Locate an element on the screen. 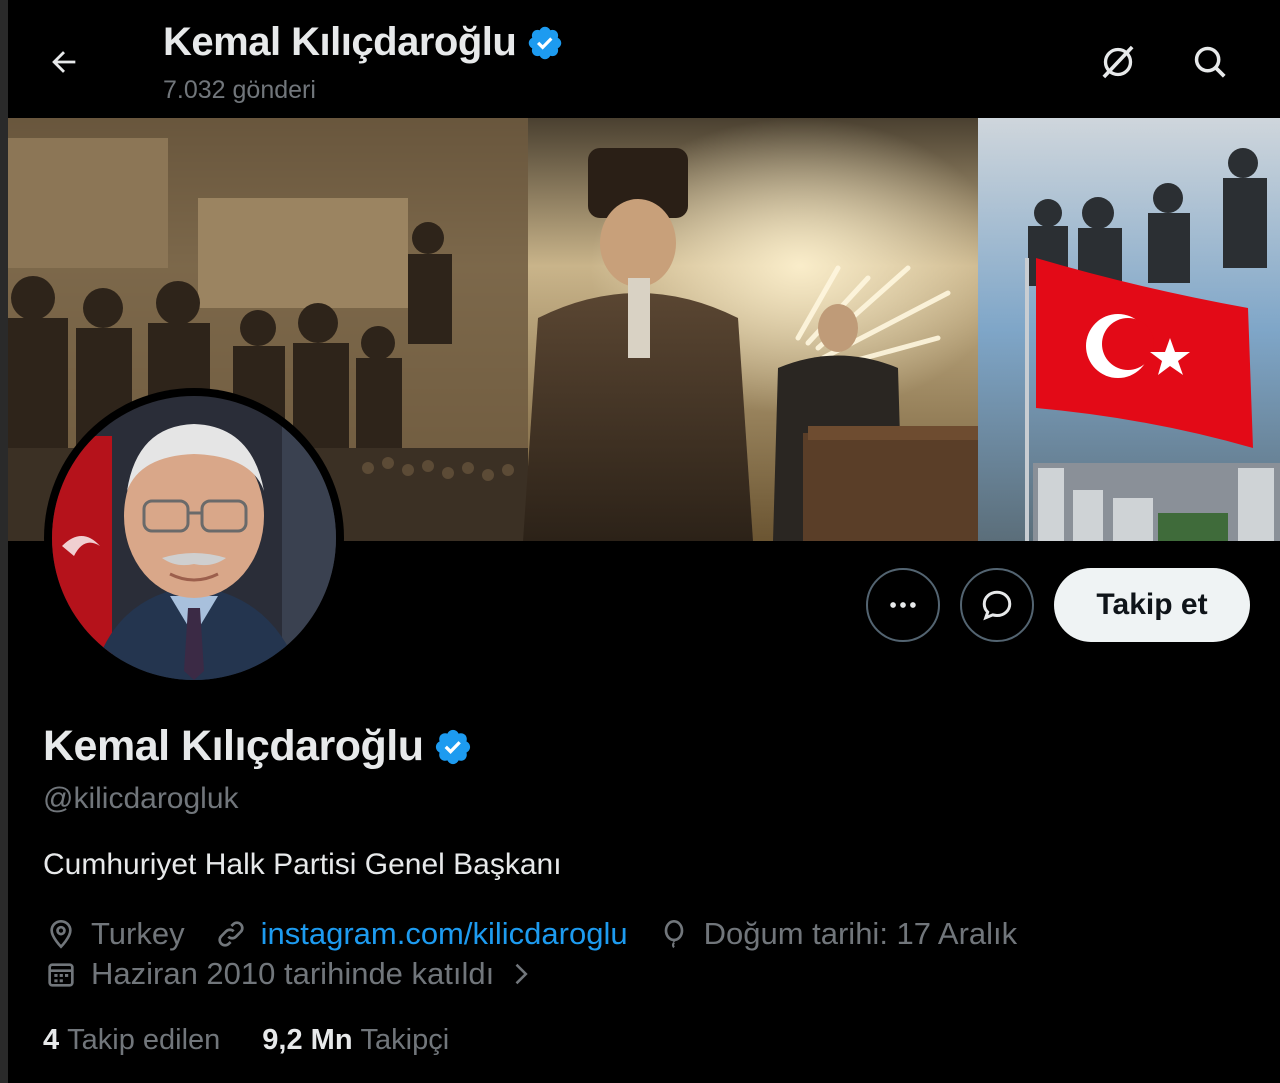 This screenshot has width=1280, height=1083. more-icon is located at coordinates (903, 605).